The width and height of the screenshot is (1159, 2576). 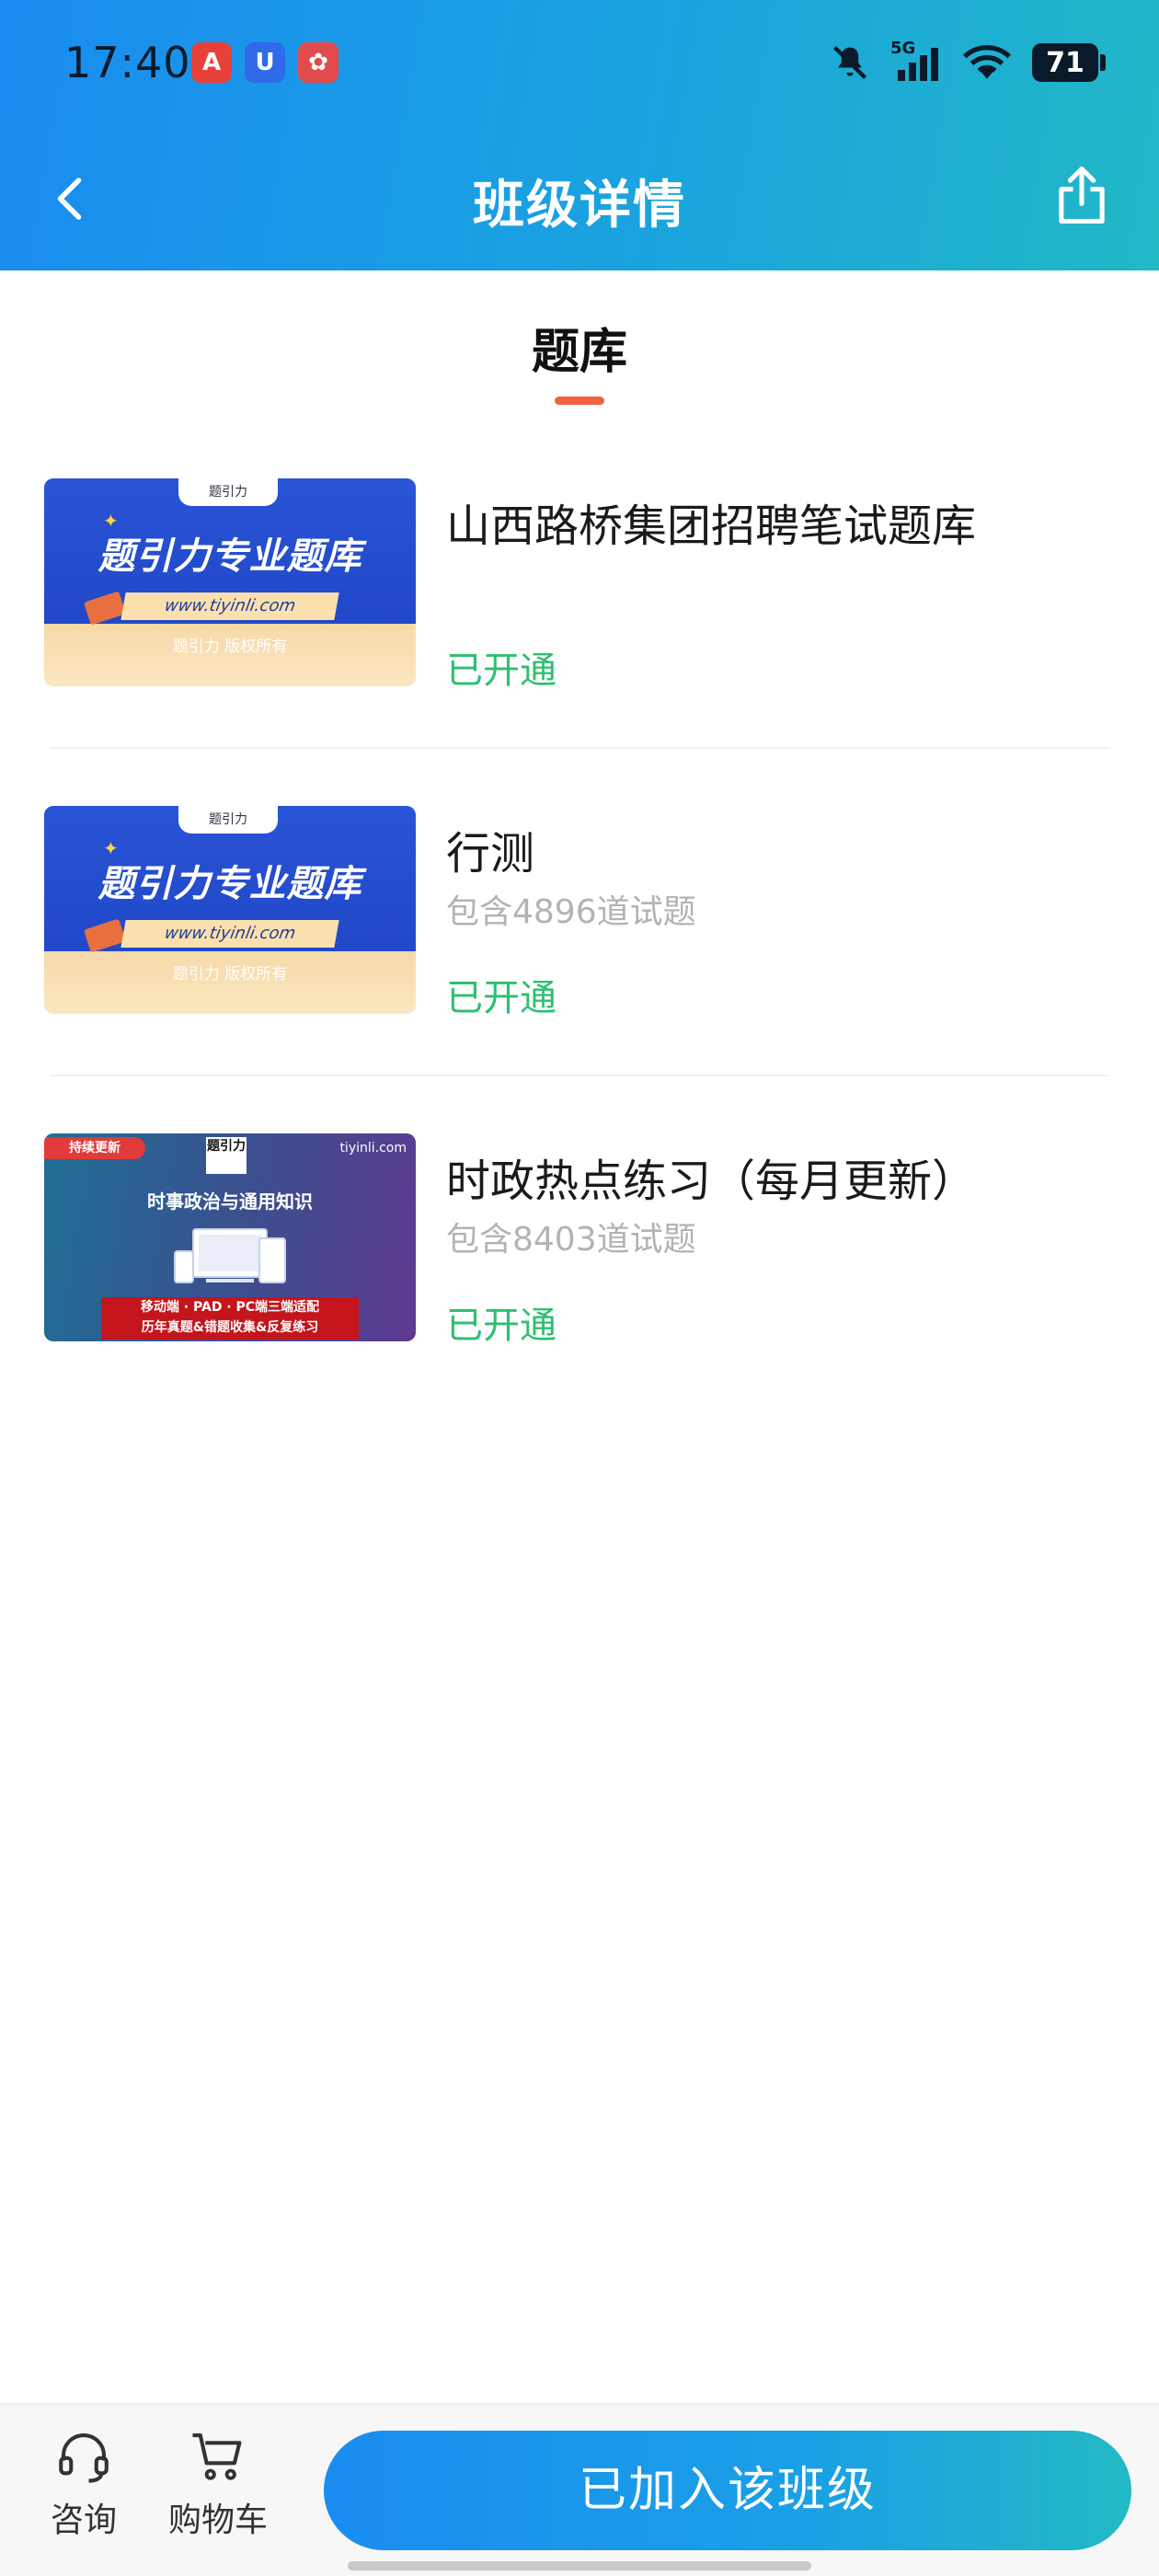 I want to click on header: 17:40 A U ✿ 5G 71 班级详情, so click(x=579, y=135).